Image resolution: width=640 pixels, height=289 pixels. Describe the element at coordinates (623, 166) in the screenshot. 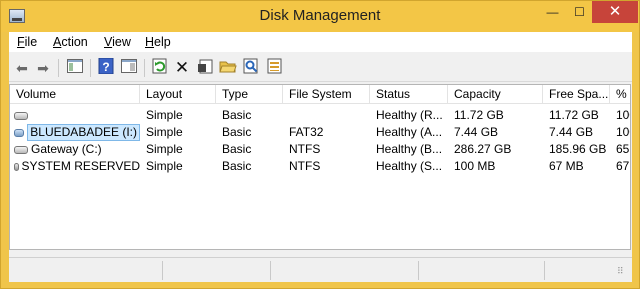

I see `percent-free-cell: 67` at that location.